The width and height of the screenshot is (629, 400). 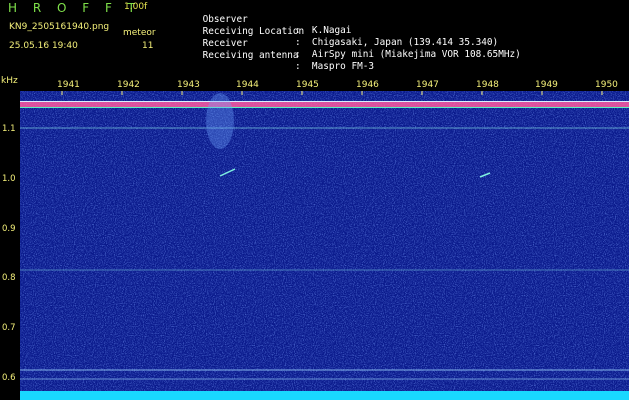 What do you see at coordinates (397, 42) in the screenshot?
I see `info-value: : Chigasaki, Japan (139.414 35.340)` at bounding box center [397, 42].